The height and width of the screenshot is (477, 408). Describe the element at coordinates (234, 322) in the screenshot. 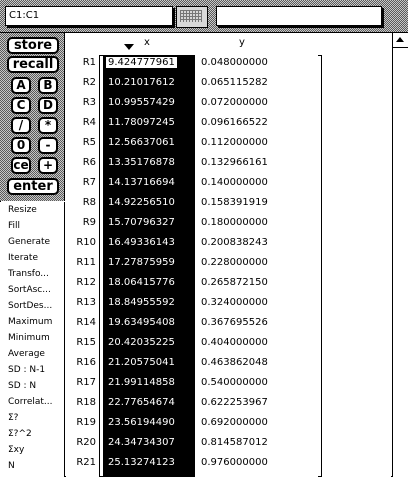

I see `cell-y: 0.367695526` at that location.